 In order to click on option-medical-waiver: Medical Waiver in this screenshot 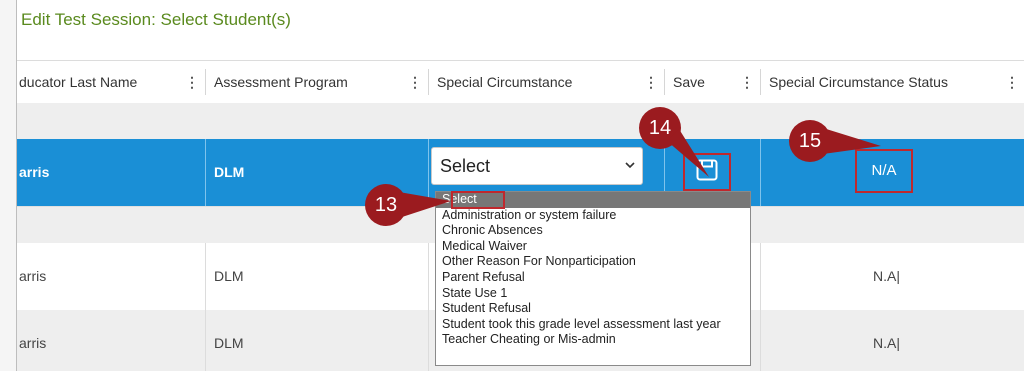, I will do `click(593, 247)`.